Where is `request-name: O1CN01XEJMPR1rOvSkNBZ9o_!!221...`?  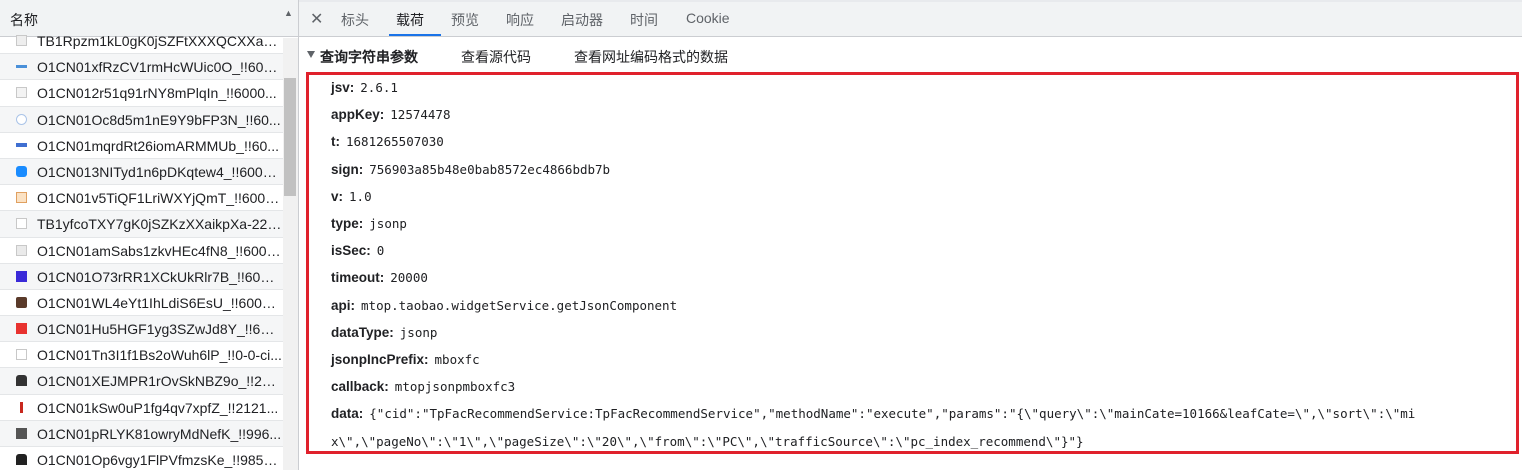
request-name: O1CN01XEJMPR1rOvSkNBZ9o_!!221... is located at coordinates (159, 381).